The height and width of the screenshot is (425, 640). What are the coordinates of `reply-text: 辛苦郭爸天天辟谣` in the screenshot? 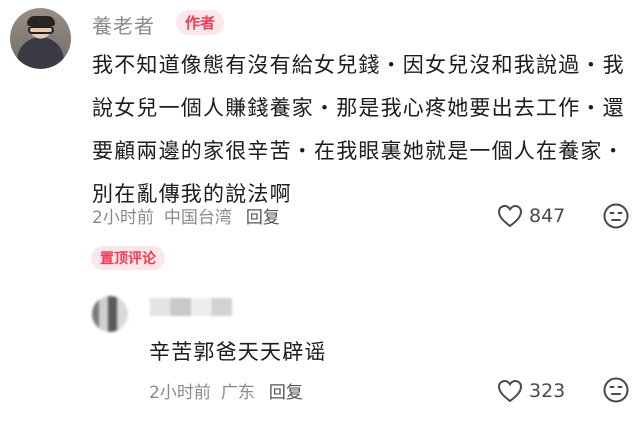 It's located at (238, 352).